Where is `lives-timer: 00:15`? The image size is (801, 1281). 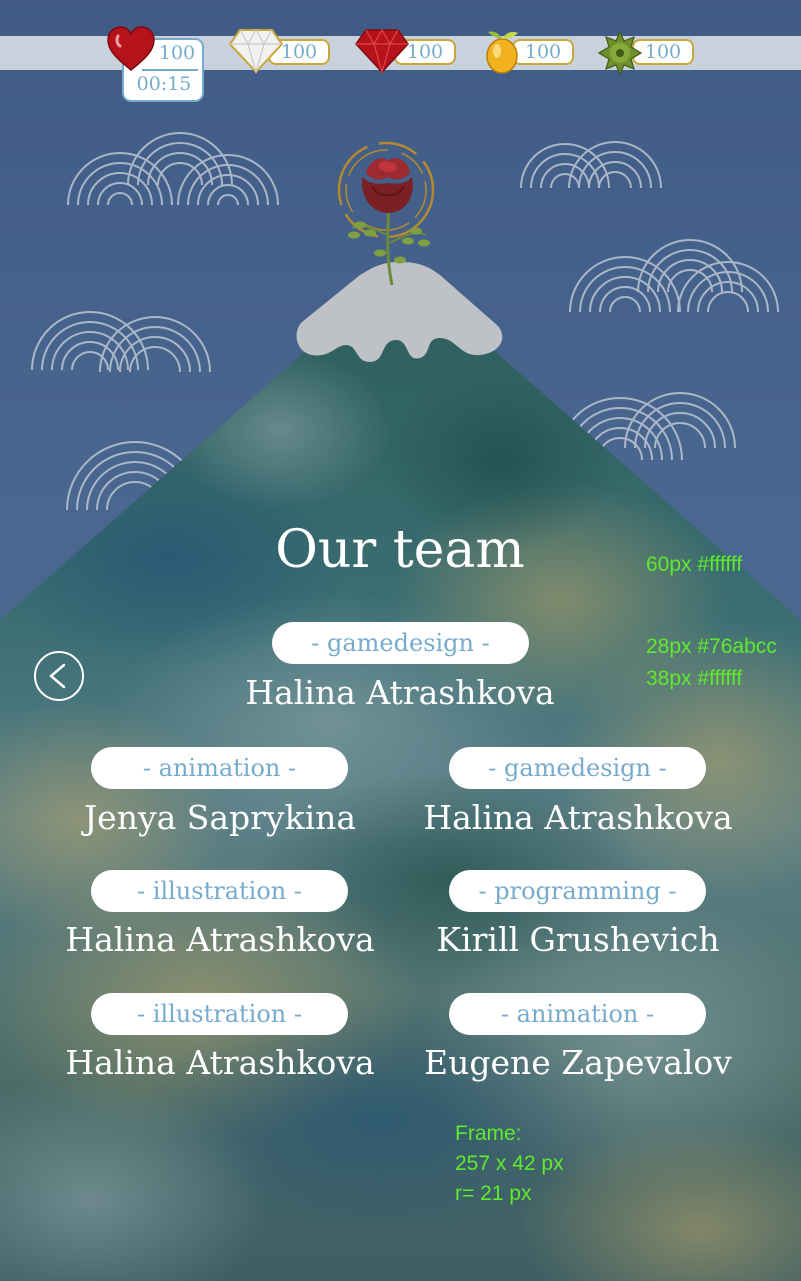
lives-timer: 00:15 is located at coordinates (164, 84).